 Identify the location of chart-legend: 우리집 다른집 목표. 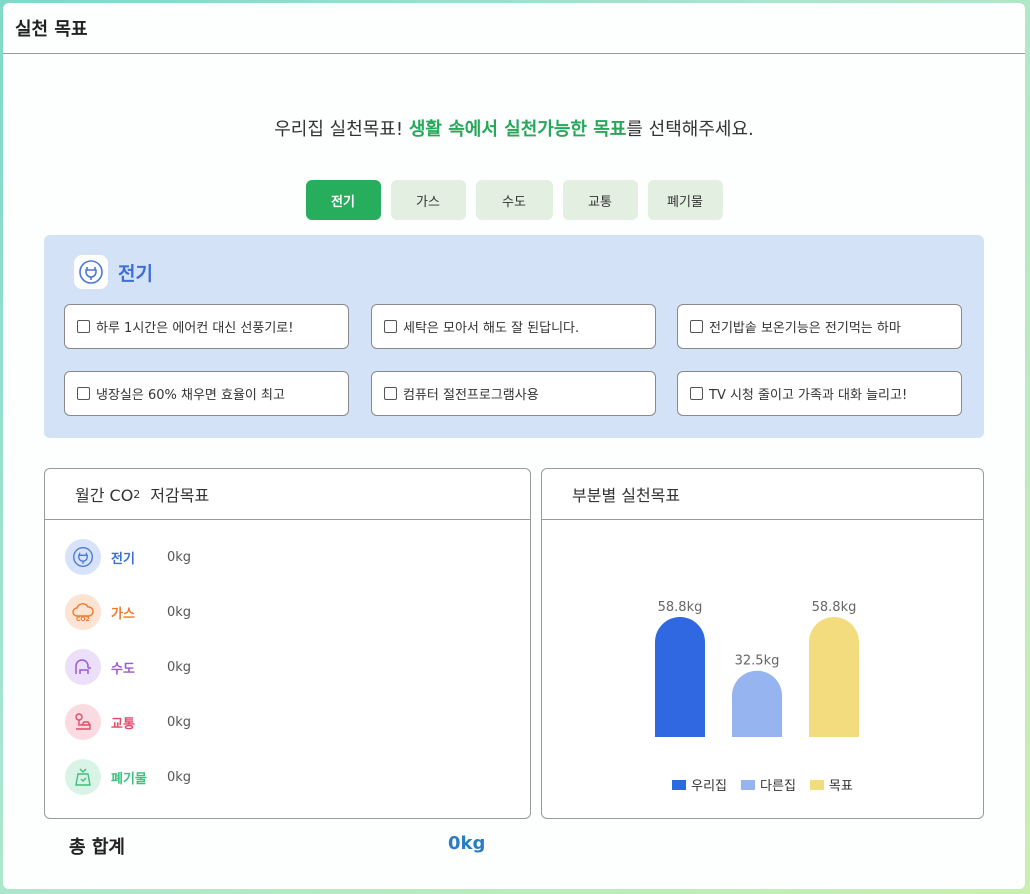
(762, 784).